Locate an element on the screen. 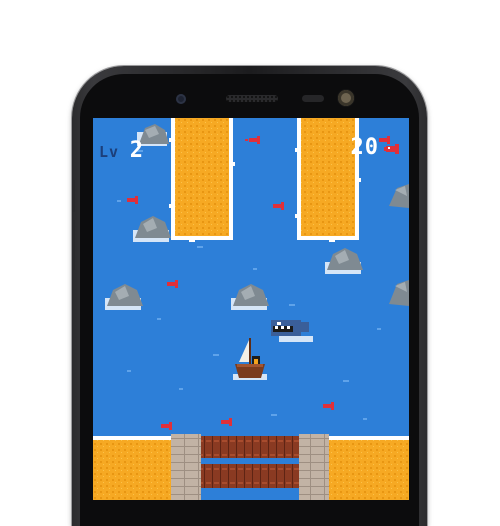 The image size is (500, 526). fish-icon is located at coordinates (391, 149).